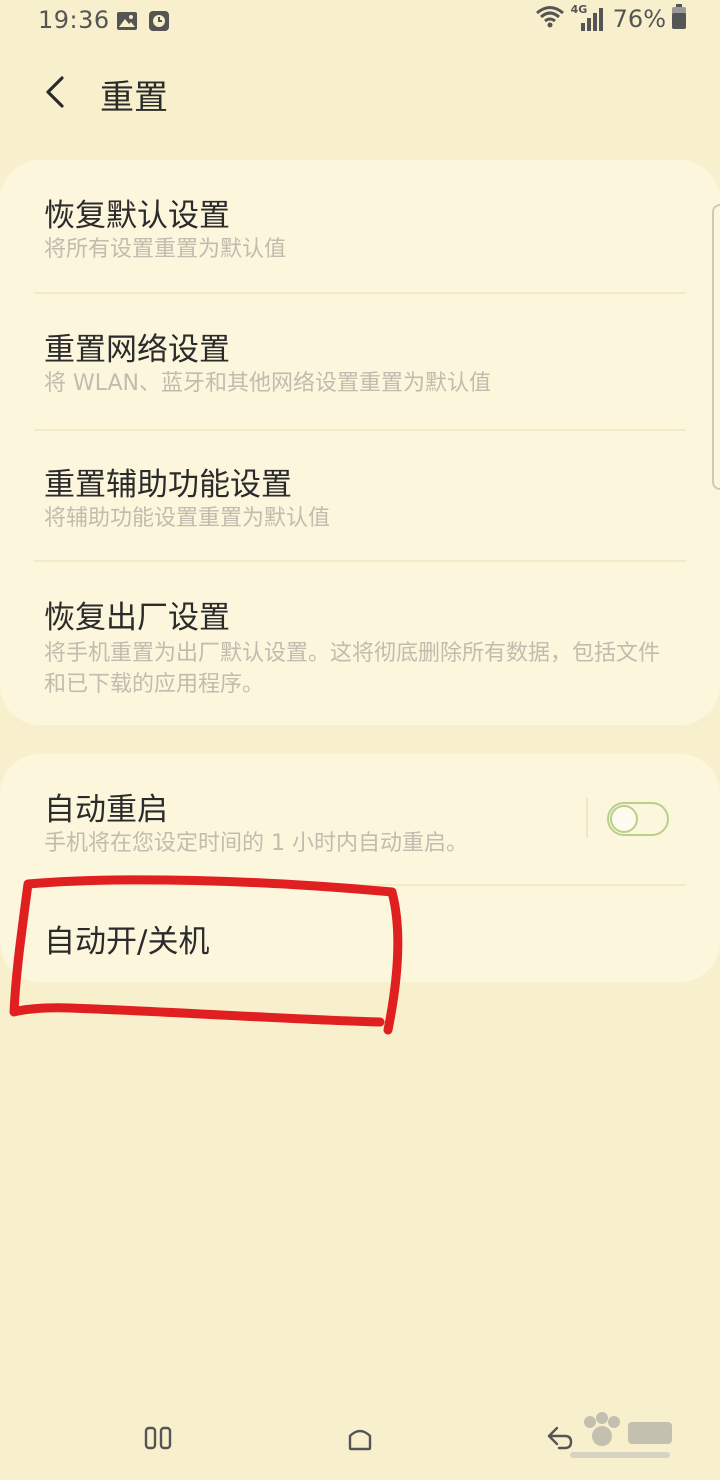 The height and width of the screenshot is (1480, 720). Describe the element at coordinates (610, 18) in the screenshot. I see `status-right-icons: 4G 76%` at that location.